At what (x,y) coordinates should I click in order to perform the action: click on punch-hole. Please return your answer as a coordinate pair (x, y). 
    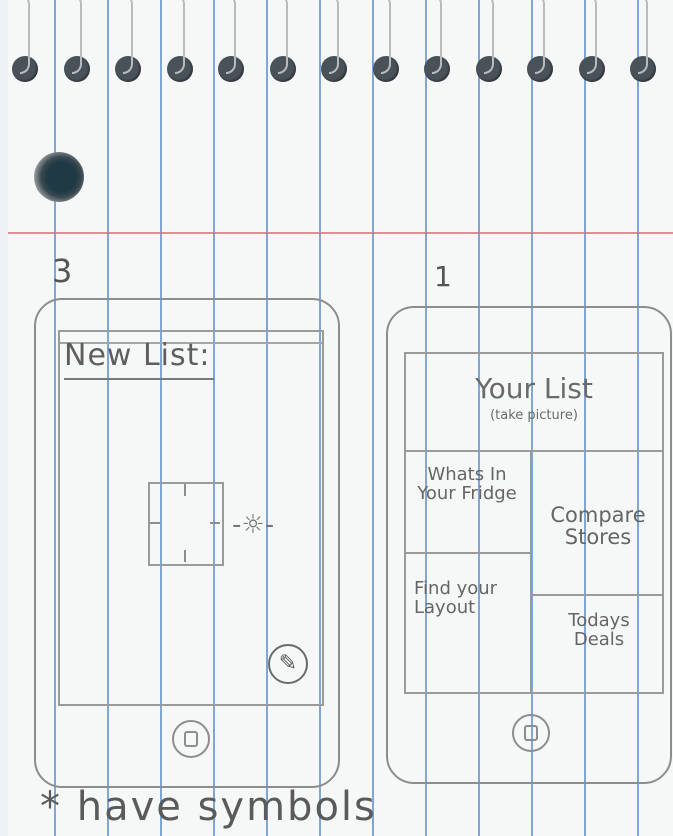
    Looking at the image, I should click on (59, 177).